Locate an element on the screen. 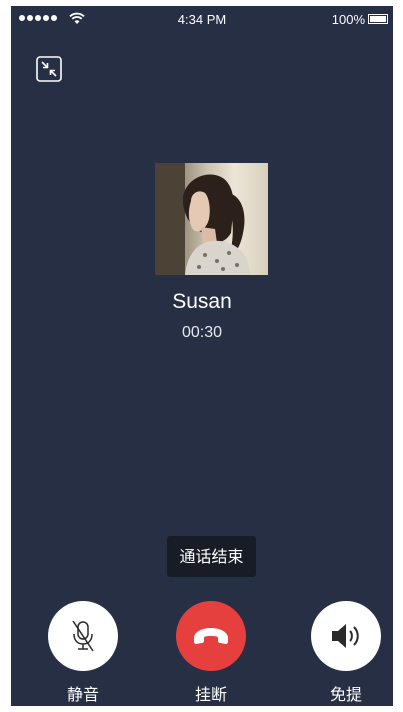 Image resolution: width=403 pixels, height=712 pixels. status-bar: 4:34 PM 100% is located at coordinates (202, 19).